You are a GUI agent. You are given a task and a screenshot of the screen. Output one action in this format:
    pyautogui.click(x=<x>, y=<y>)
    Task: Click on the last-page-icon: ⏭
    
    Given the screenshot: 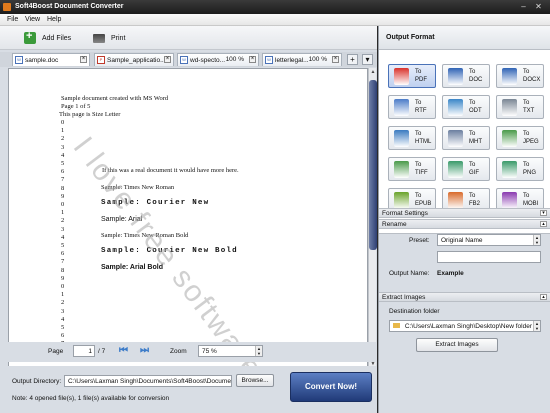 What is the action you would take?
    pyautogui.click(x=144, y=351)
    